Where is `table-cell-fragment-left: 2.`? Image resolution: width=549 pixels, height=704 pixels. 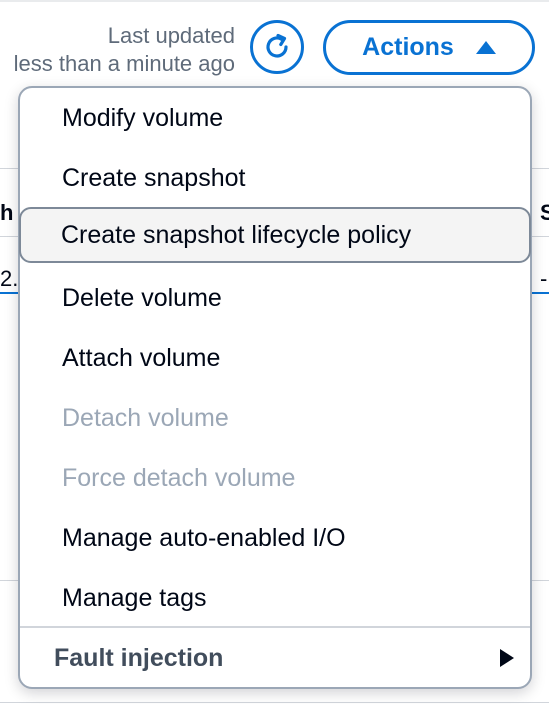 table-cell-fragment-left: 2. is located at coordinates (9, 278).